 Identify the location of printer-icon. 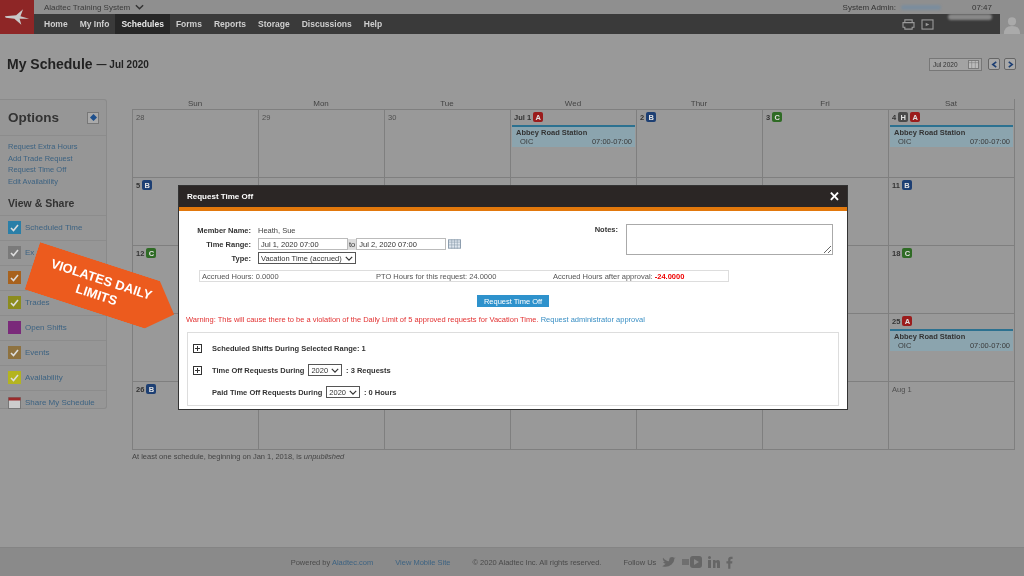
(908, 24).